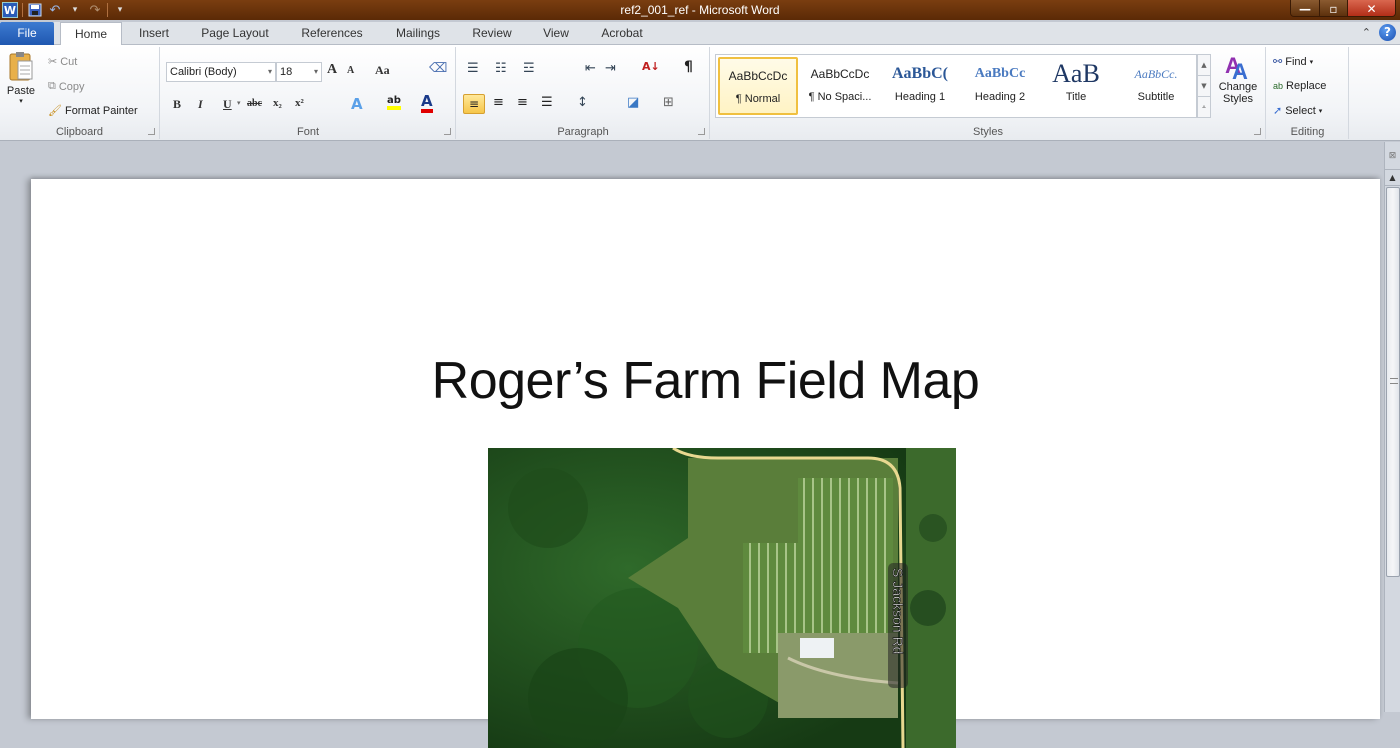  What do you see at coordinates (722, 598) in the screenshot?
I see `farm-aerial-image: S Jackson Rd` at bounding box center [722, 598].